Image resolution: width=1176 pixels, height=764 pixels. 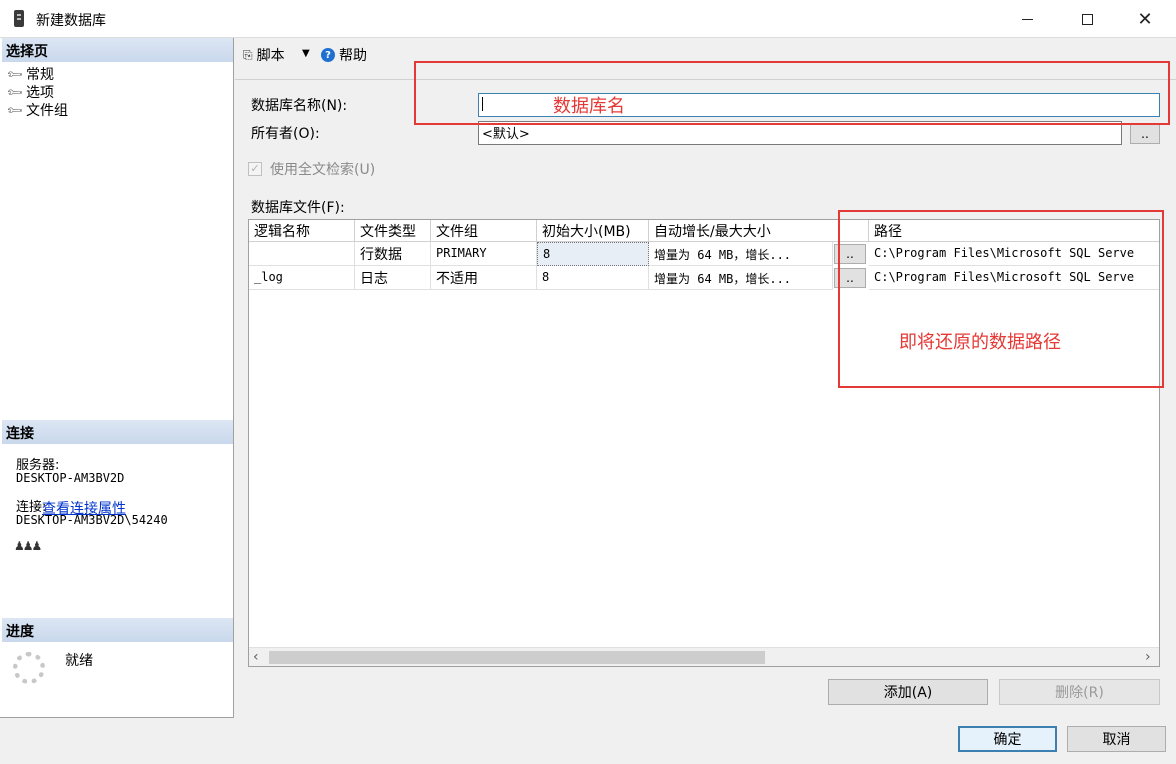 What do you see at coordinates (593, 231) in the screenshot?
I see `column-header-initial-size: 初始大小(MB)` at bounding box center [593, 231].